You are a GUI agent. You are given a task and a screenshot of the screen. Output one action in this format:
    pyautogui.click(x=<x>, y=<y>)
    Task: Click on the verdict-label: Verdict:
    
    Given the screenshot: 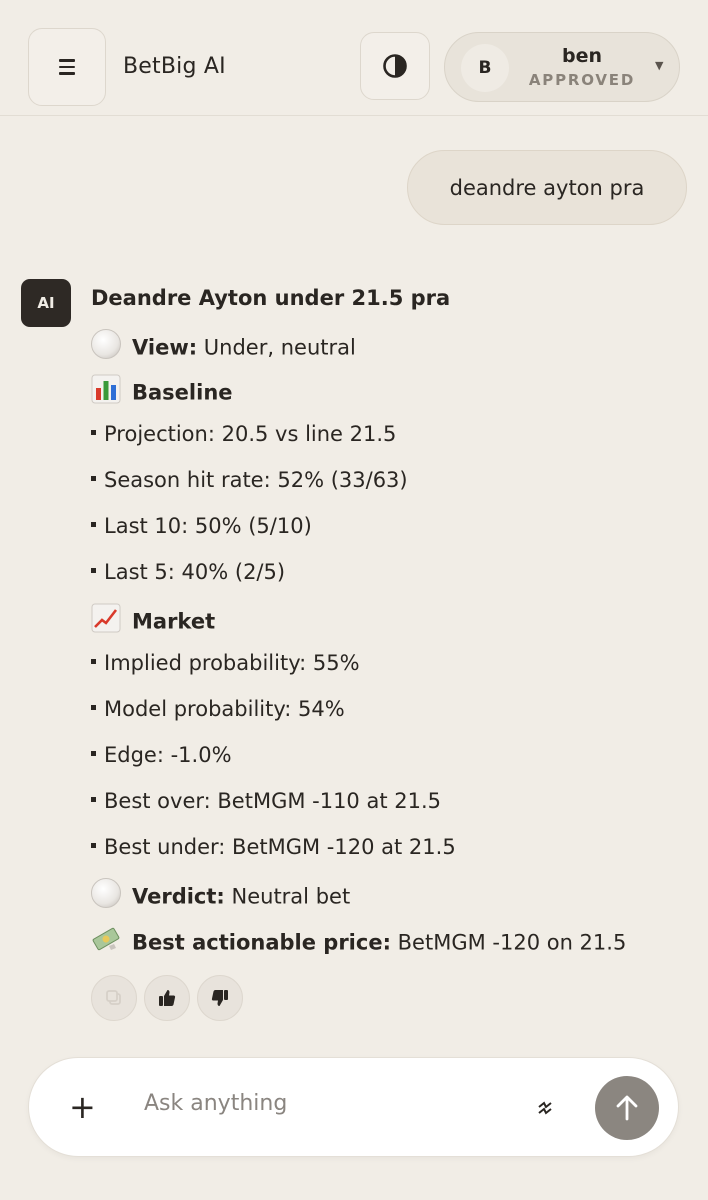 What is the action you would take?
    pyautogui.click(x=178, y=896)
    